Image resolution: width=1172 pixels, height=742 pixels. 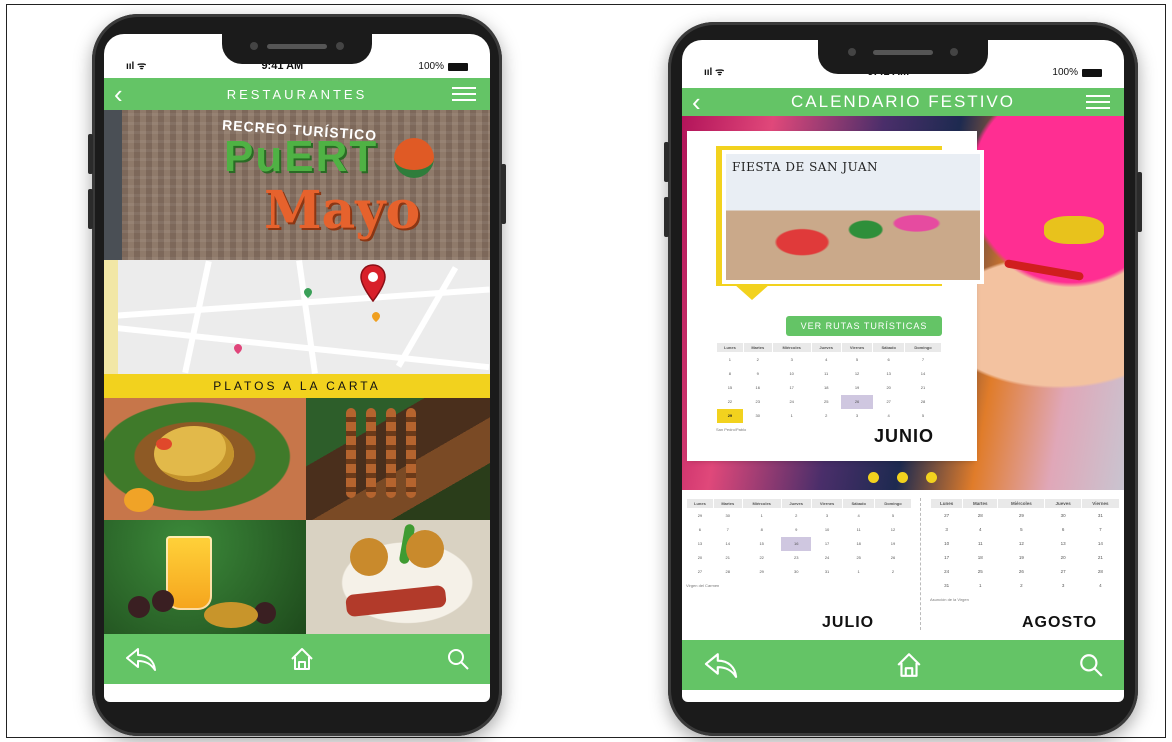 What do you see at coordinates (864, 326) in the screenshot?
I see `ver-rutas-button: VER RUTAS TURÍSTICAS` at bounding box center [864, 326].